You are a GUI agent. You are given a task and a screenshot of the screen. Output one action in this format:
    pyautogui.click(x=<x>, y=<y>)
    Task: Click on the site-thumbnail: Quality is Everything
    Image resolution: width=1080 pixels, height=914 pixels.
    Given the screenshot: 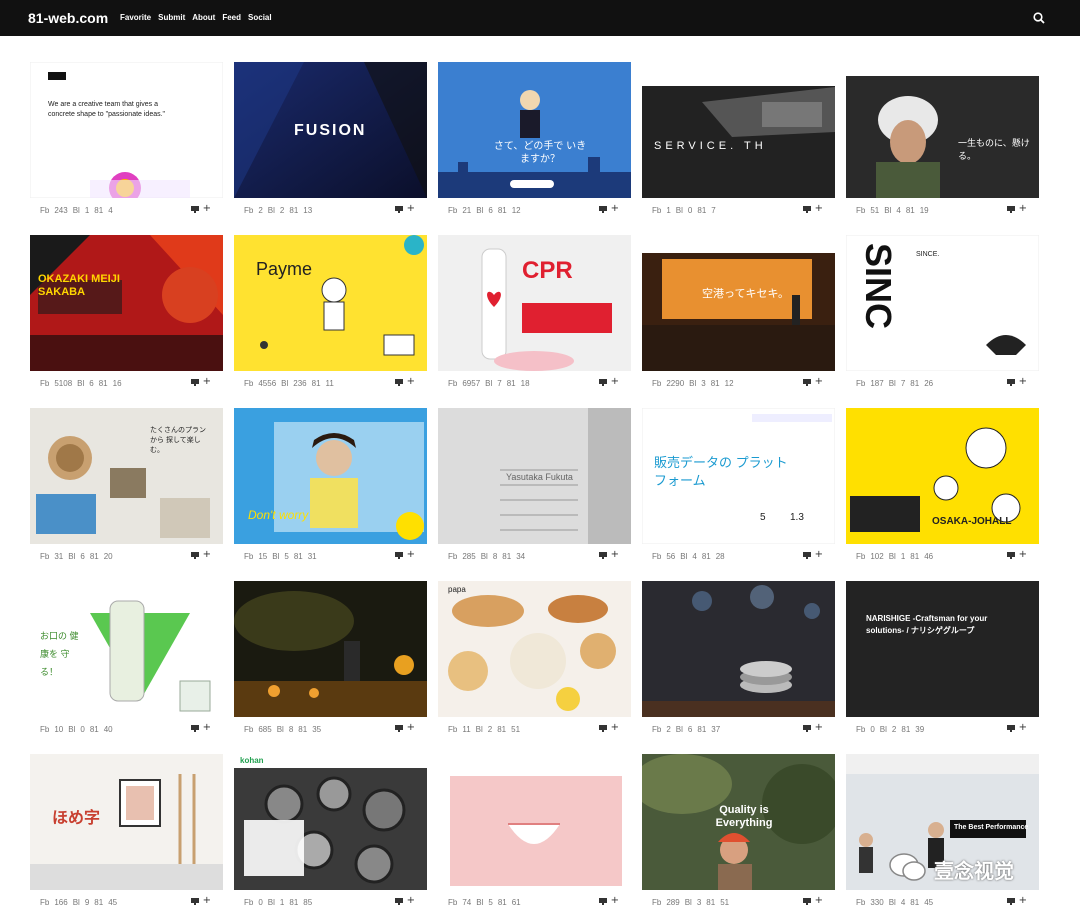 What is the action you would take?
    pyautogui.click(x=738, y=822)
    